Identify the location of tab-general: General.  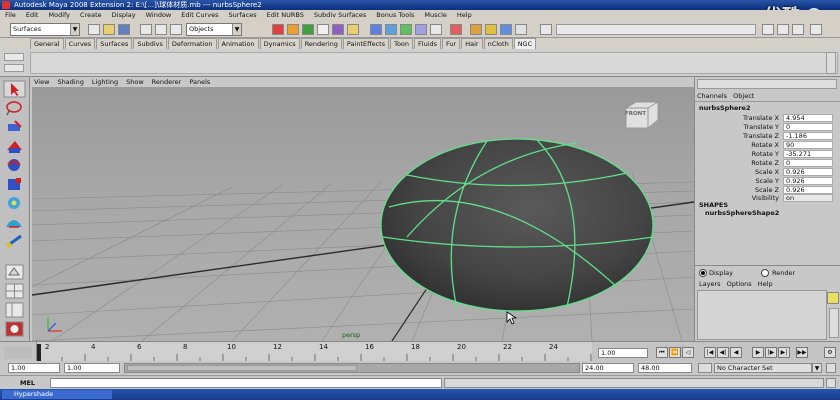
(47, 43).